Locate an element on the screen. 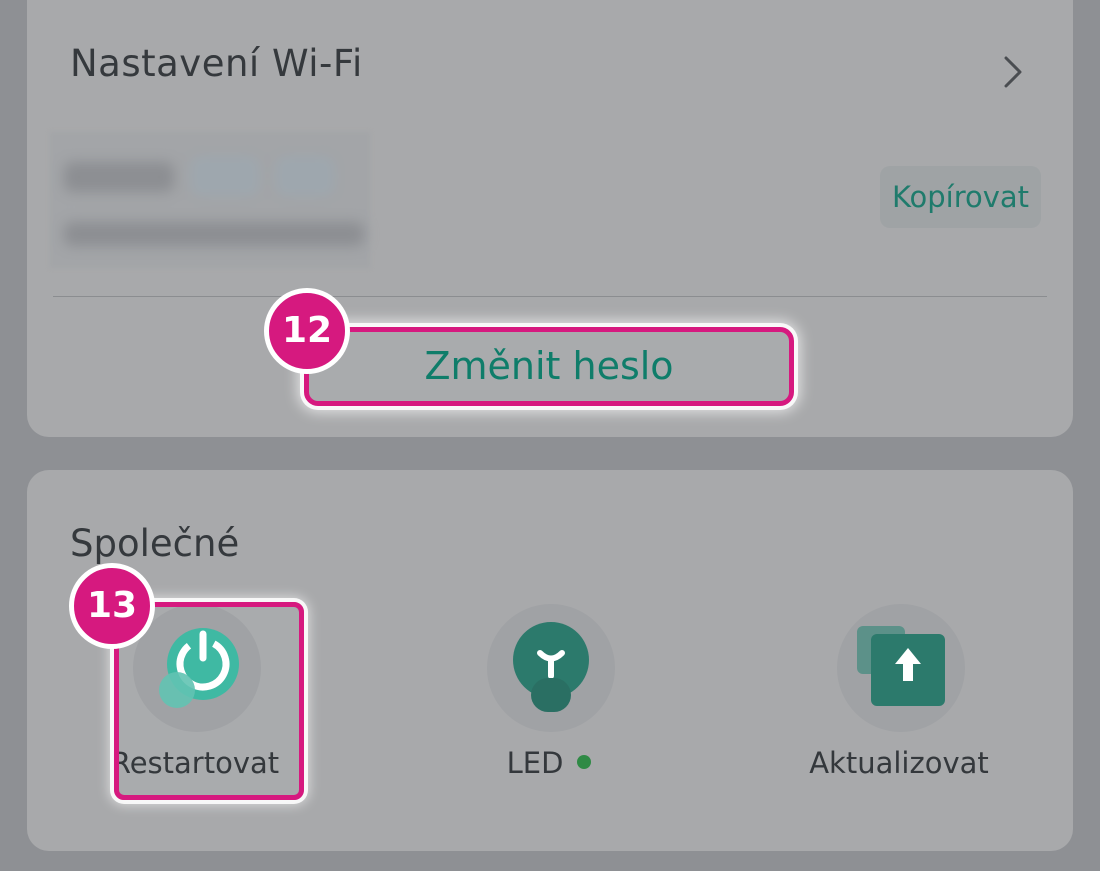 The image size is (1100, 871). change-password-button: Změnit heslo is located at coordinates (549, 366).